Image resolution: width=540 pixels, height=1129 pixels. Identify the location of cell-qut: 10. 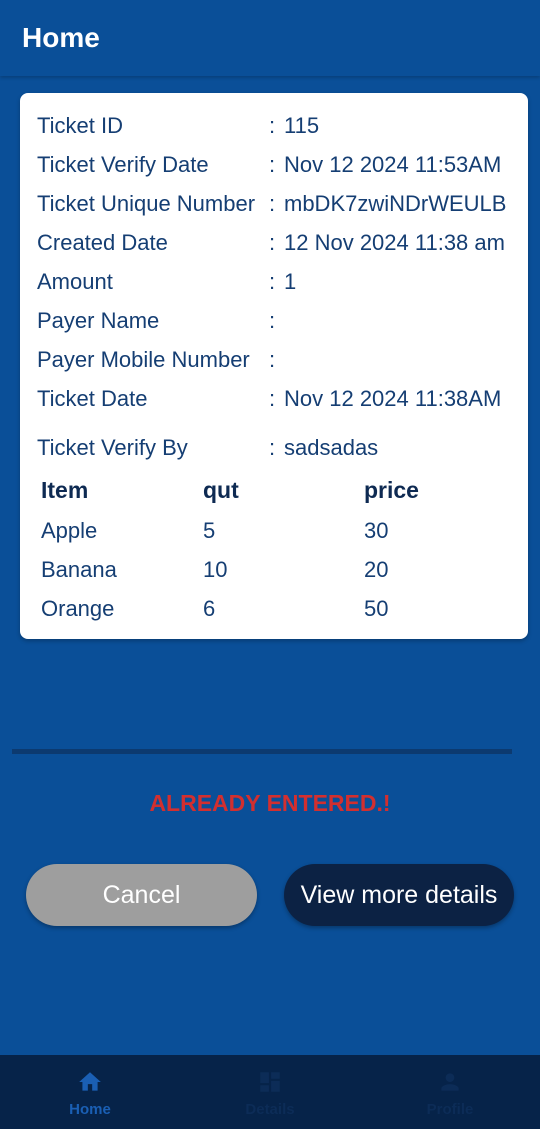
(215, 569).